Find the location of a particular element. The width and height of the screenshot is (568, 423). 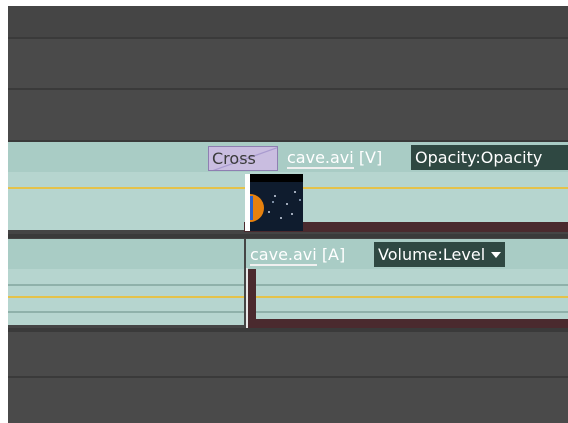

opacity-param-select: Opacity:Opacity is located at coordinates (489, 157).